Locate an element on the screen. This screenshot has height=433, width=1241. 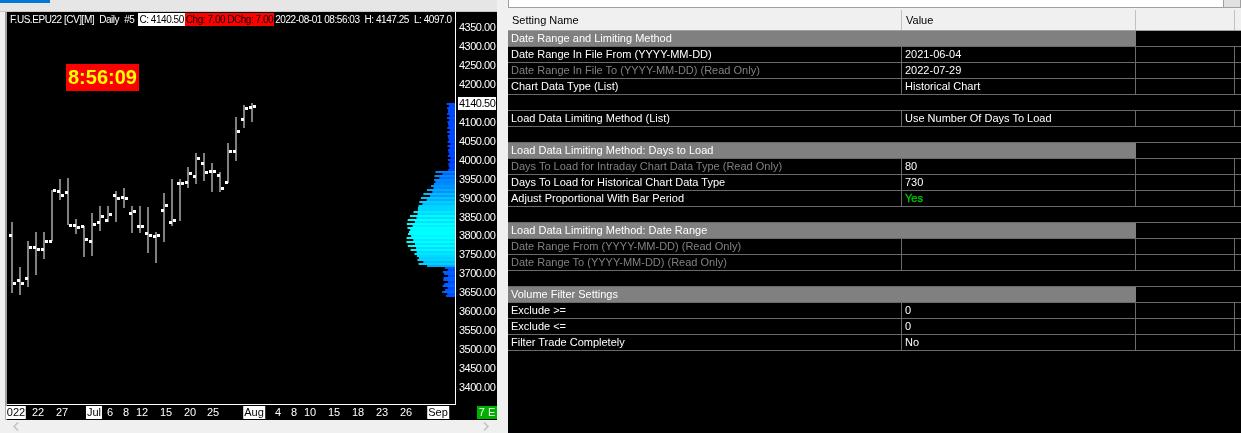
price-label: 3850.00 is located at coordinates (477, 217).